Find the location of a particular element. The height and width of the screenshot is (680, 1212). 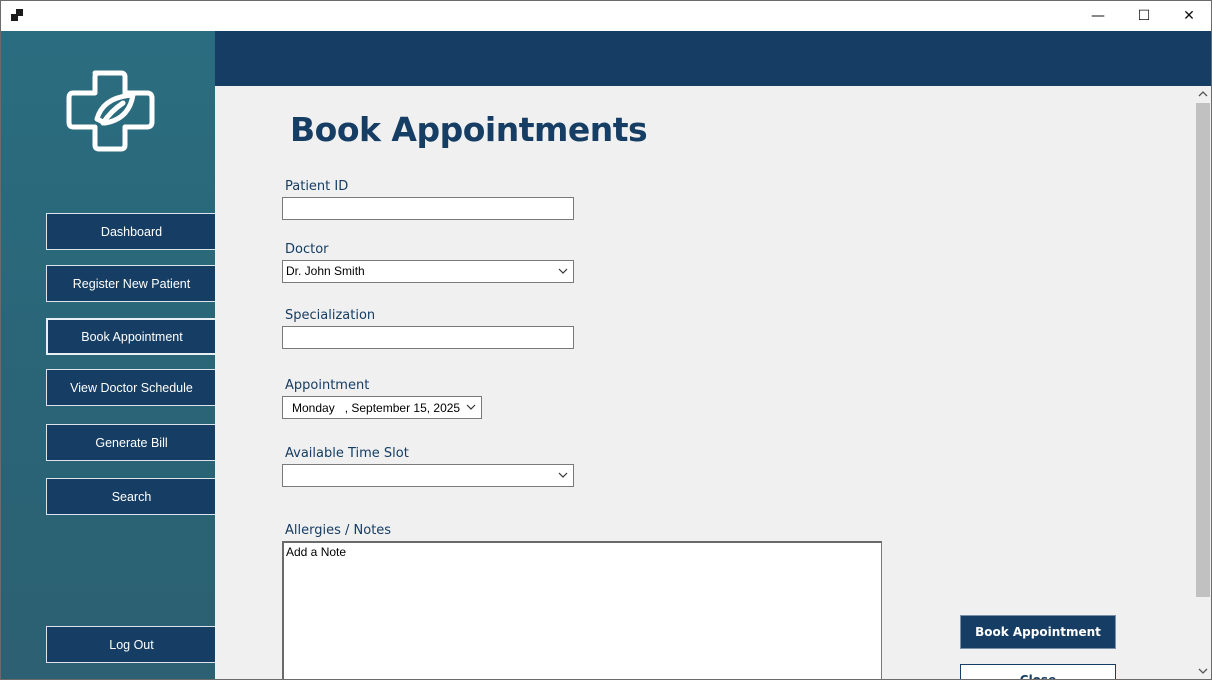

maximize-button: ☐ is located at coordinates (1144, 16).